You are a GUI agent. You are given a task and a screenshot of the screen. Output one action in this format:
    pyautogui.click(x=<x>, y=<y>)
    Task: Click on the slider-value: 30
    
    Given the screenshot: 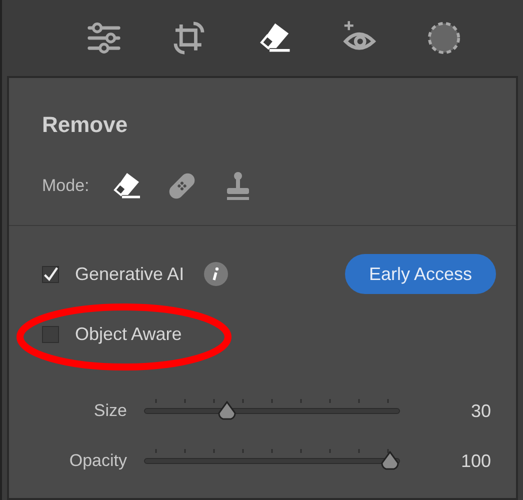 What is the action you would take?
    pyautogui.click(x=480, y=411)
    